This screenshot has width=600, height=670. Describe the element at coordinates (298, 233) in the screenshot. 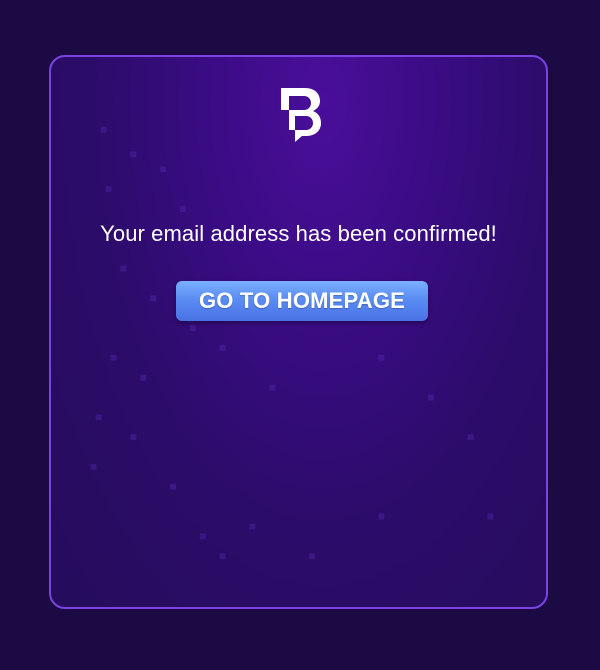

I see `confirmation-message: Your email address has been confirmed!` at that location.